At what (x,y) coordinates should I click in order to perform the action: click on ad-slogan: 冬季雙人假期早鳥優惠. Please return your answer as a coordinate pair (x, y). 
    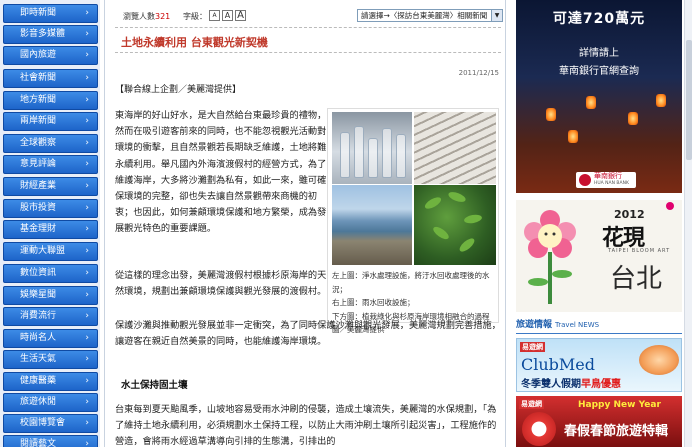
    Looking at the image, I should click on (571, 382).